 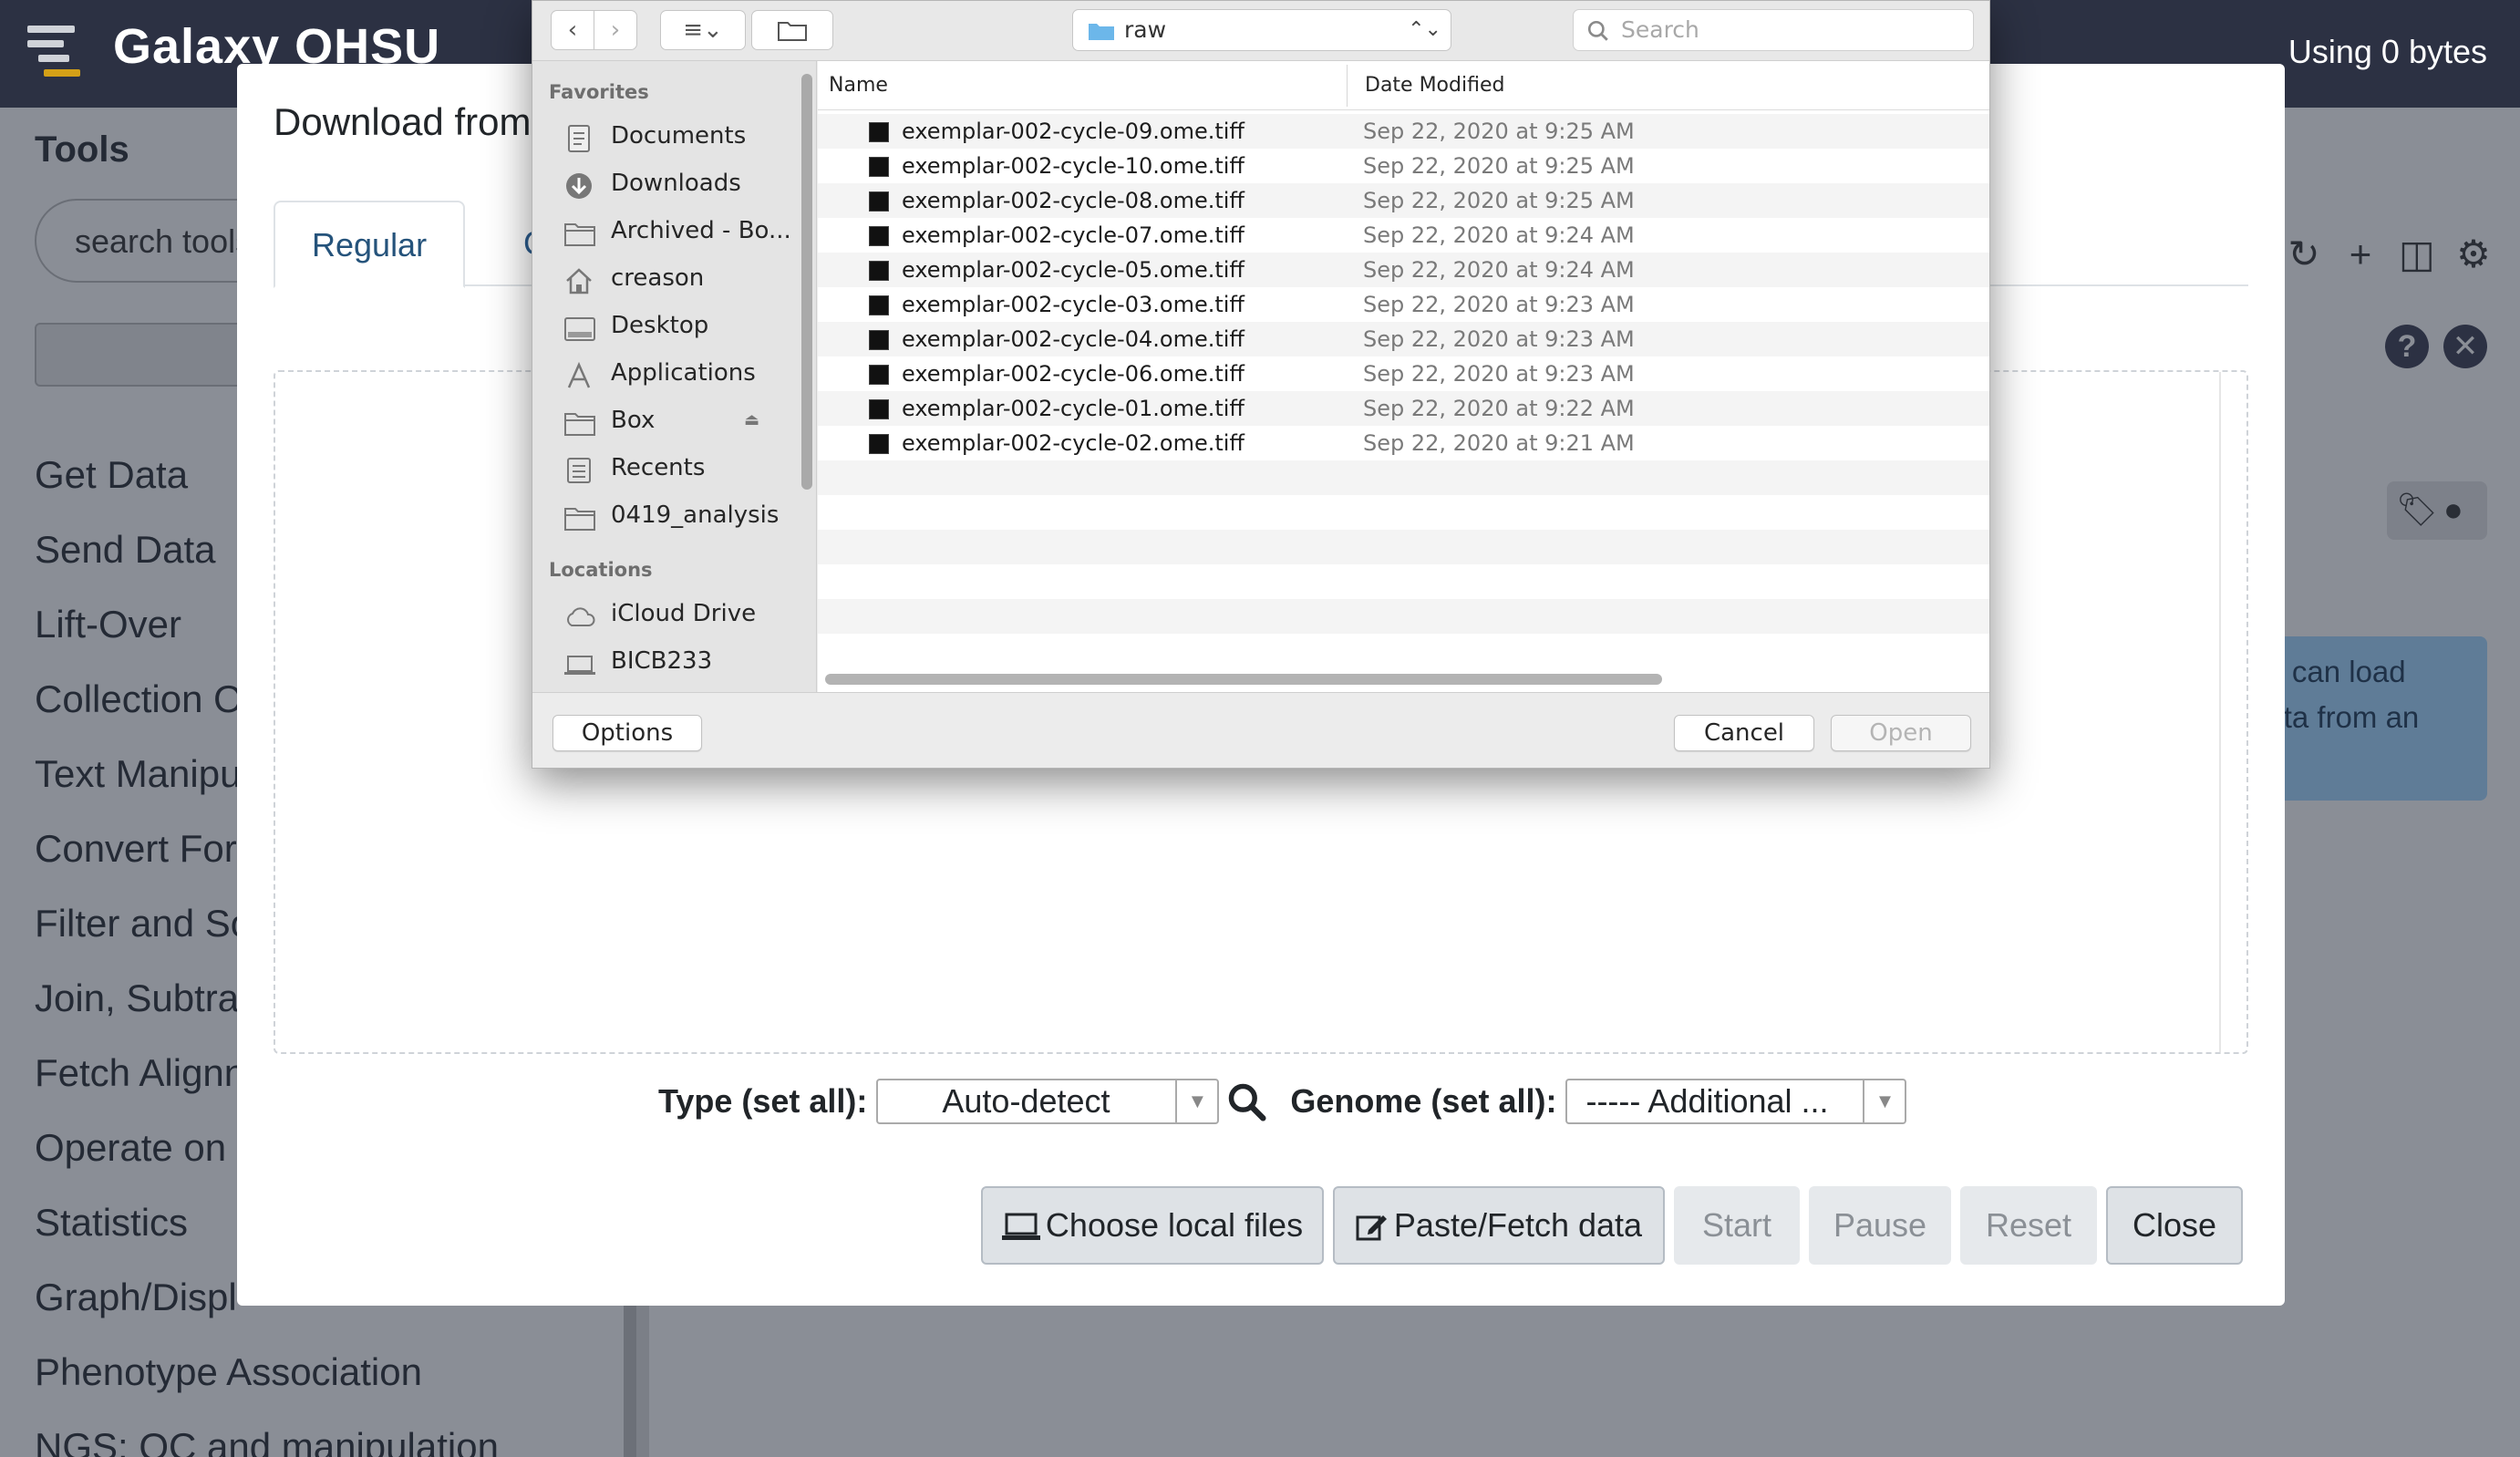 I want to click on options-button: Options, so click(x=628, y=733).